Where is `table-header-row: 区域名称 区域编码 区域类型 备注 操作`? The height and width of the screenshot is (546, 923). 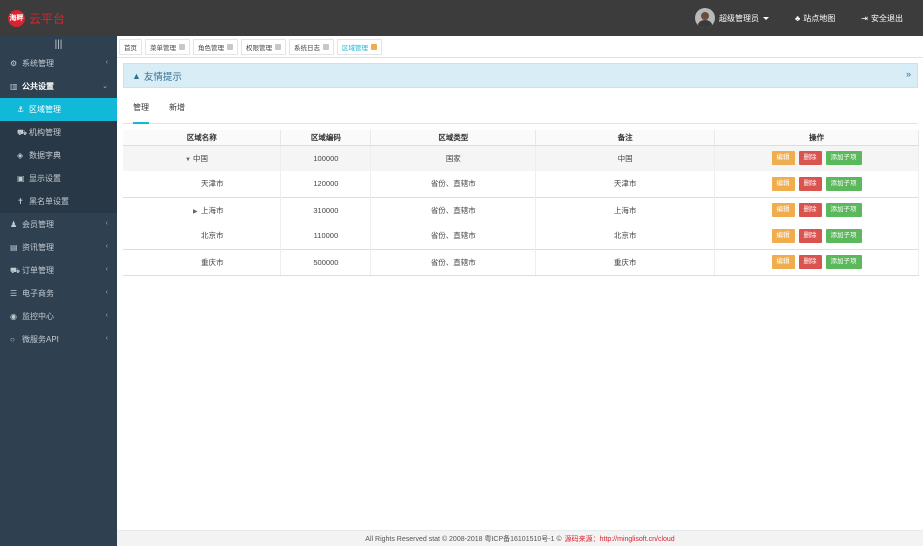 table-header-row: 区域名称 区域编码 区域类型 备注 操作 is located at coordinates (521, 138).